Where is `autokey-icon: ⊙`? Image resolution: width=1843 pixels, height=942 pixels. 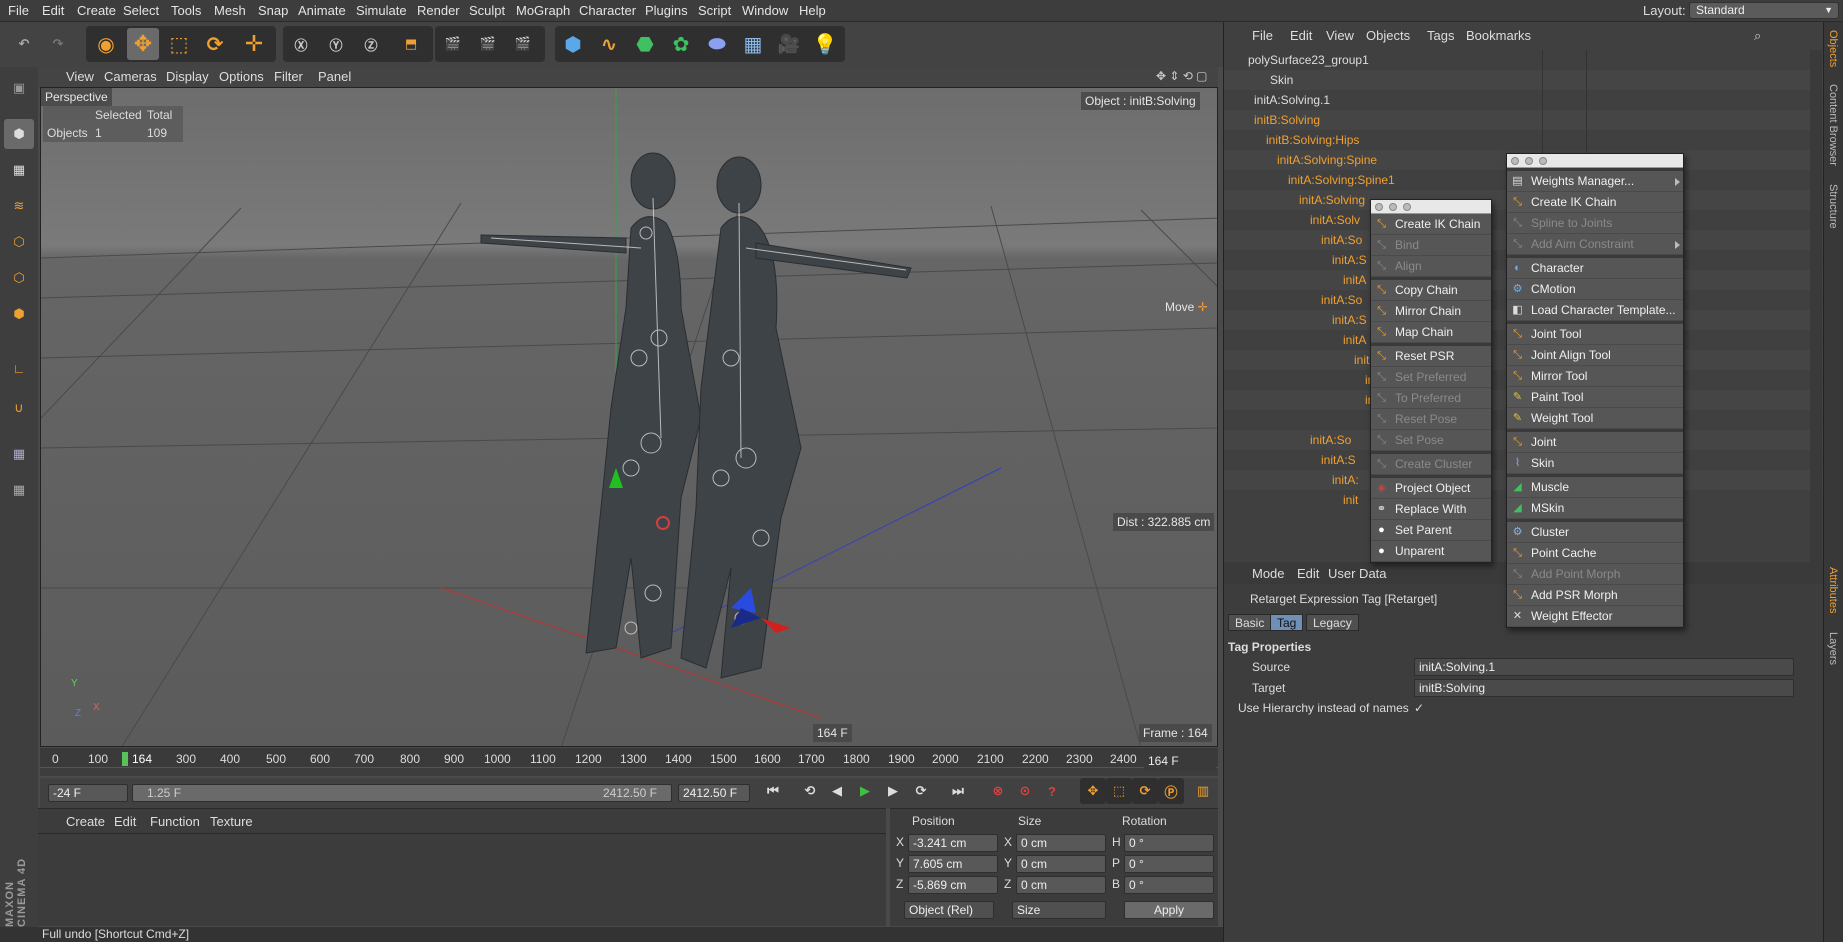 autokey-icon: ⊙ is located at coordinates (1025, 791).